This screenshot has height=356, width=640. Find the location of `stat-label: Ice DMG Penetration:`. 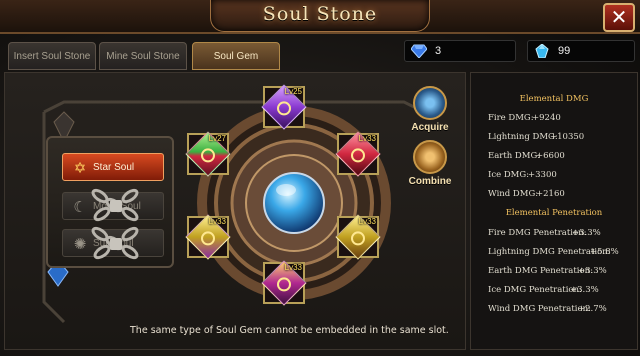

stat-label: Ice DMG Penetration: is located at coordinates (535, 290).